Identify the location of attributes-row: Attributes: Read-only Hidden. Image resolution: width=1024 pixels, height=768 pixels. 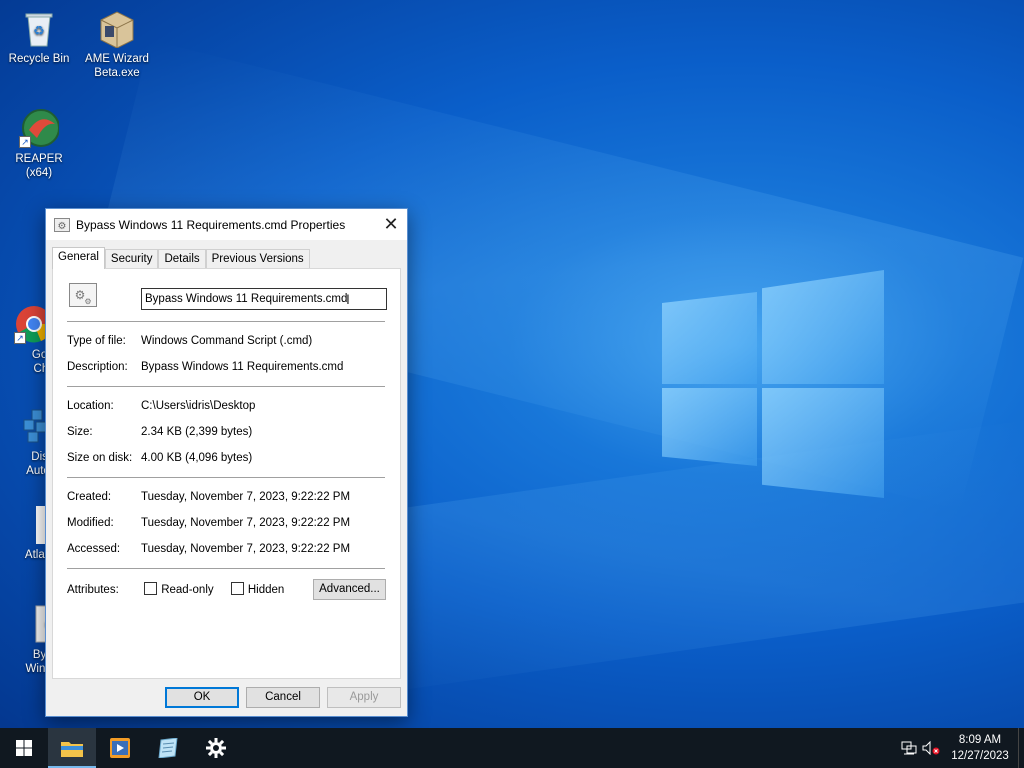
(175, 589).